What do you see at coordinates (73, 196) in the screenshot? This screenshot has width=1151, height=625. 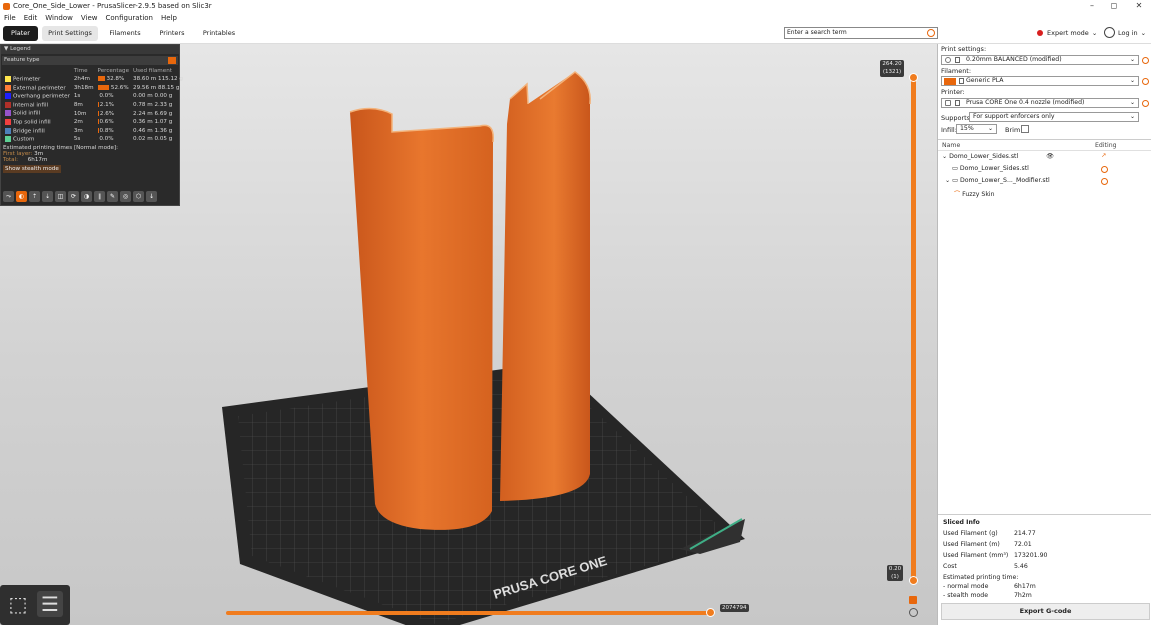 I see `tool-changes-icon: ⟳` at bounding box center [73, 196].